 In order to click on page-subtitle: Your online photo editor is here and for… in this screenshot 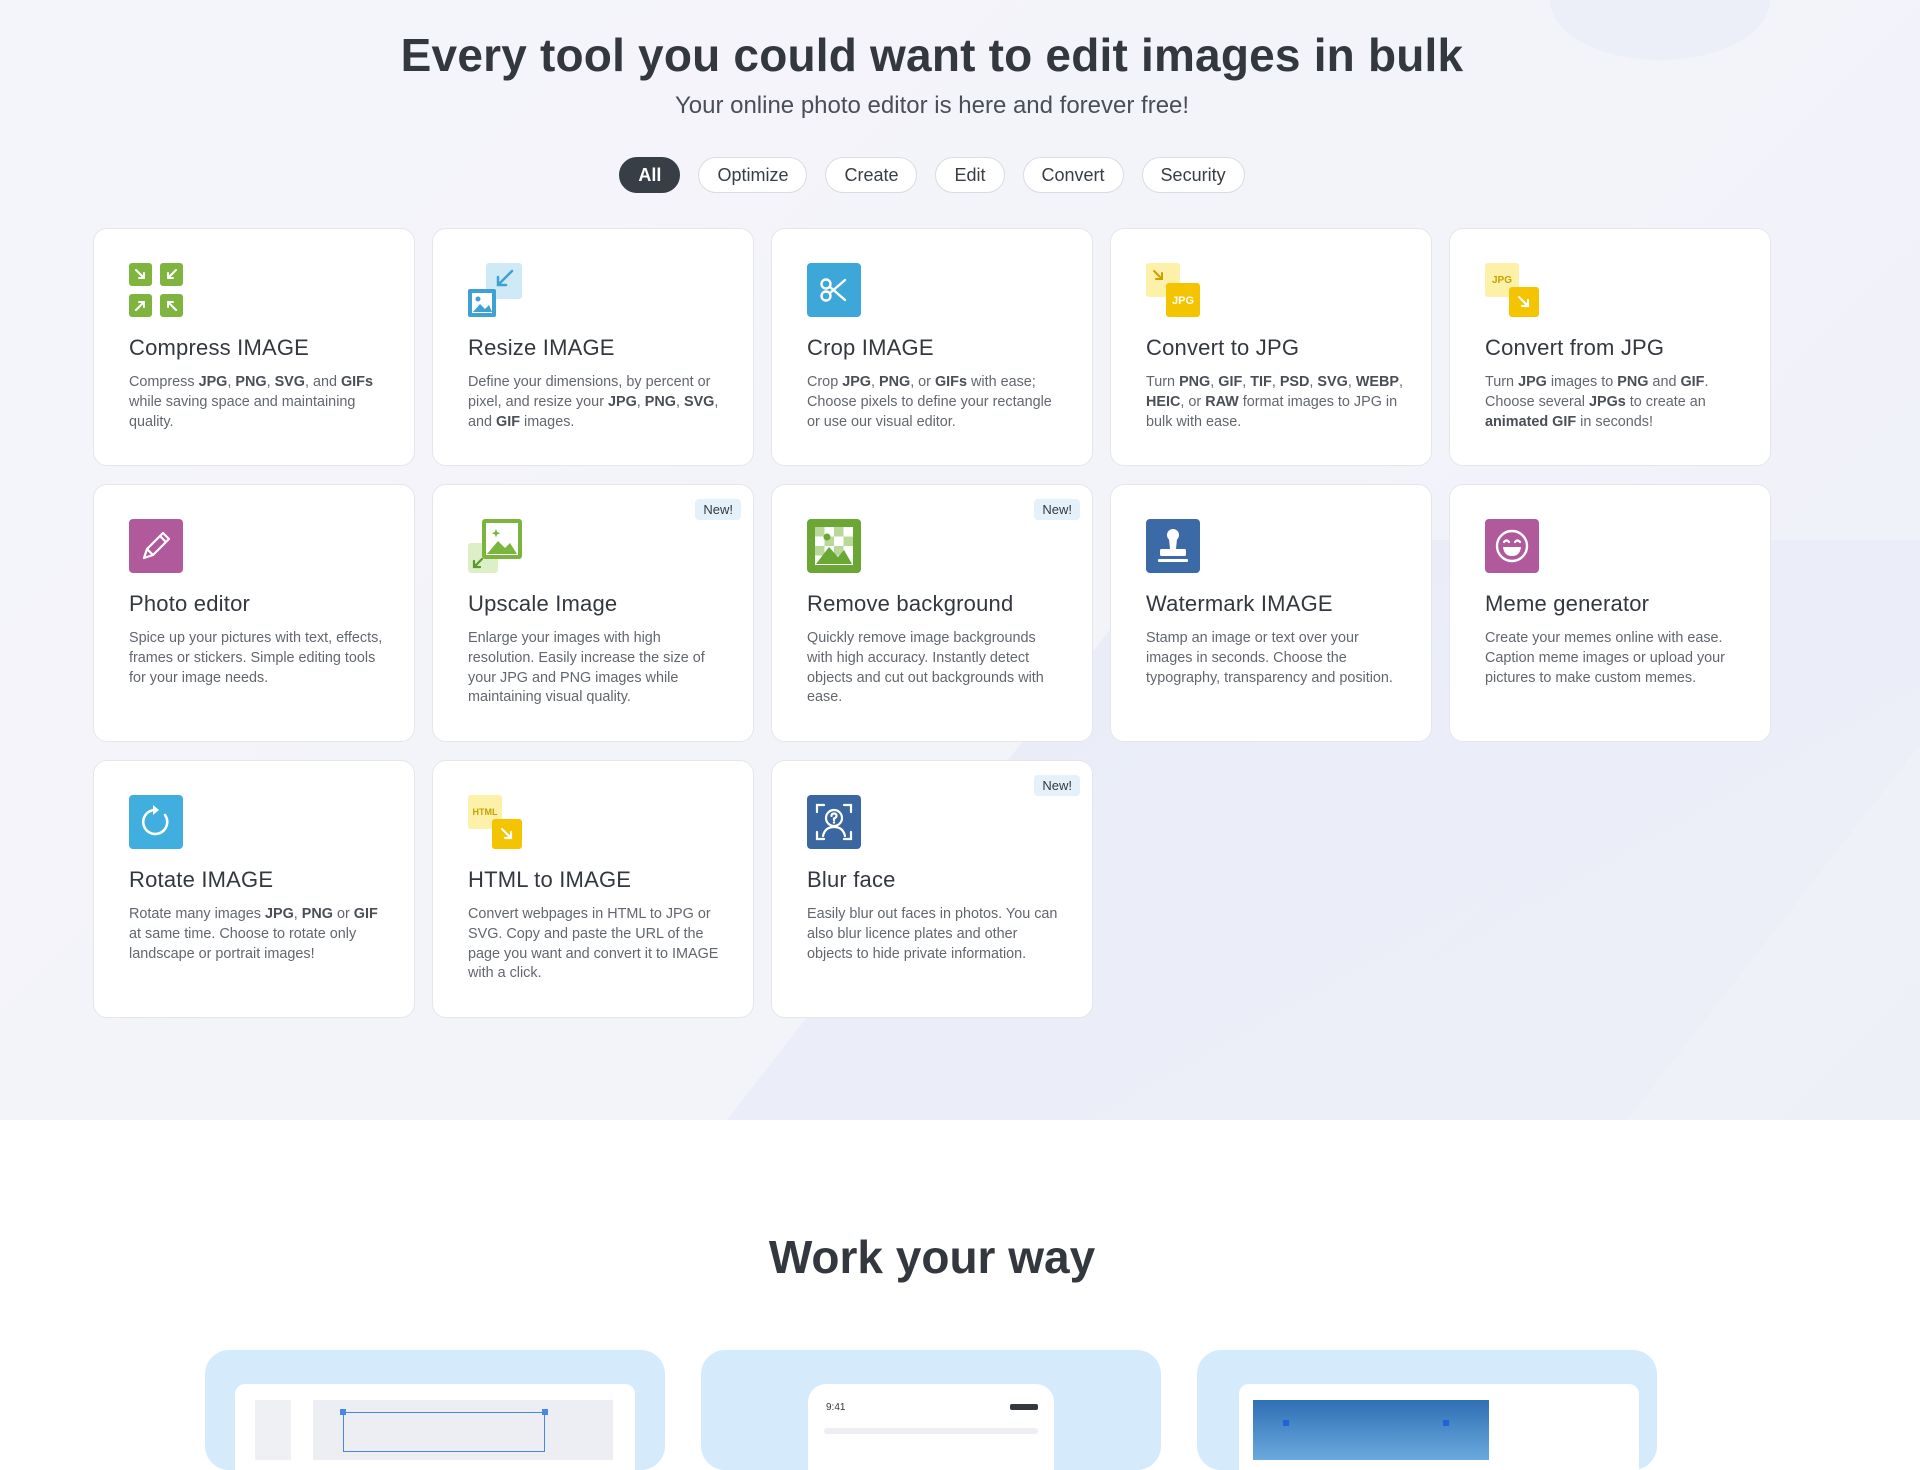, I will do `click(932, 105)`.